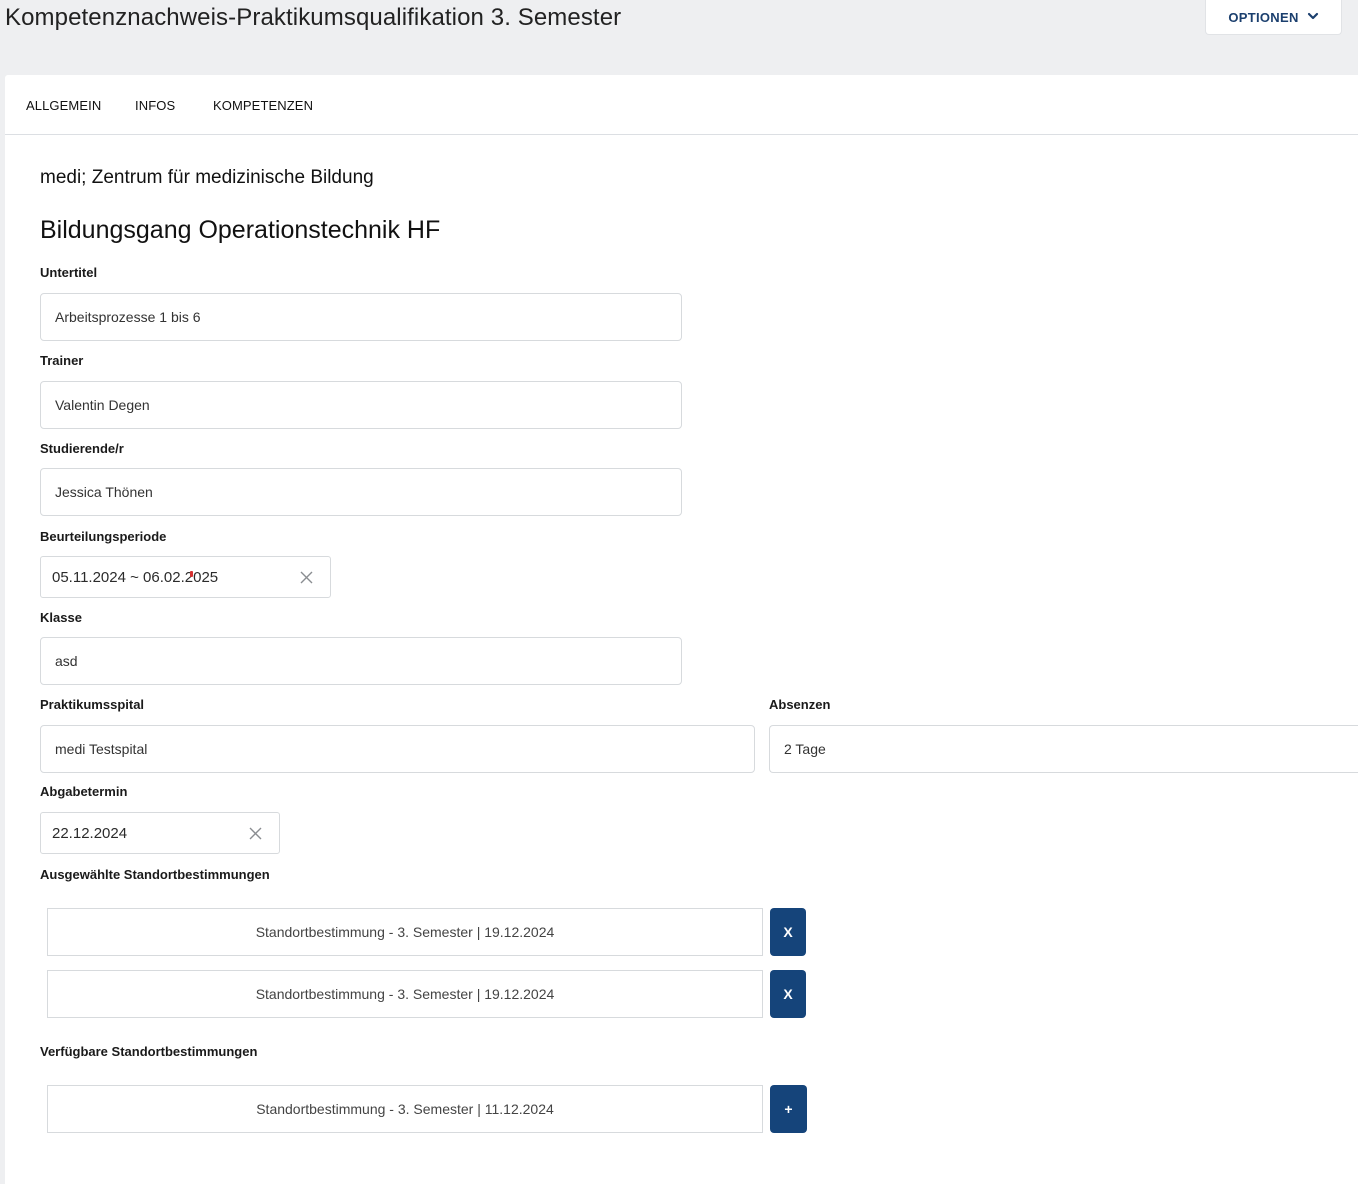 This screenshot has width=1358, height=1184. I want to click on text-cursor-marker, so click(191, 574).